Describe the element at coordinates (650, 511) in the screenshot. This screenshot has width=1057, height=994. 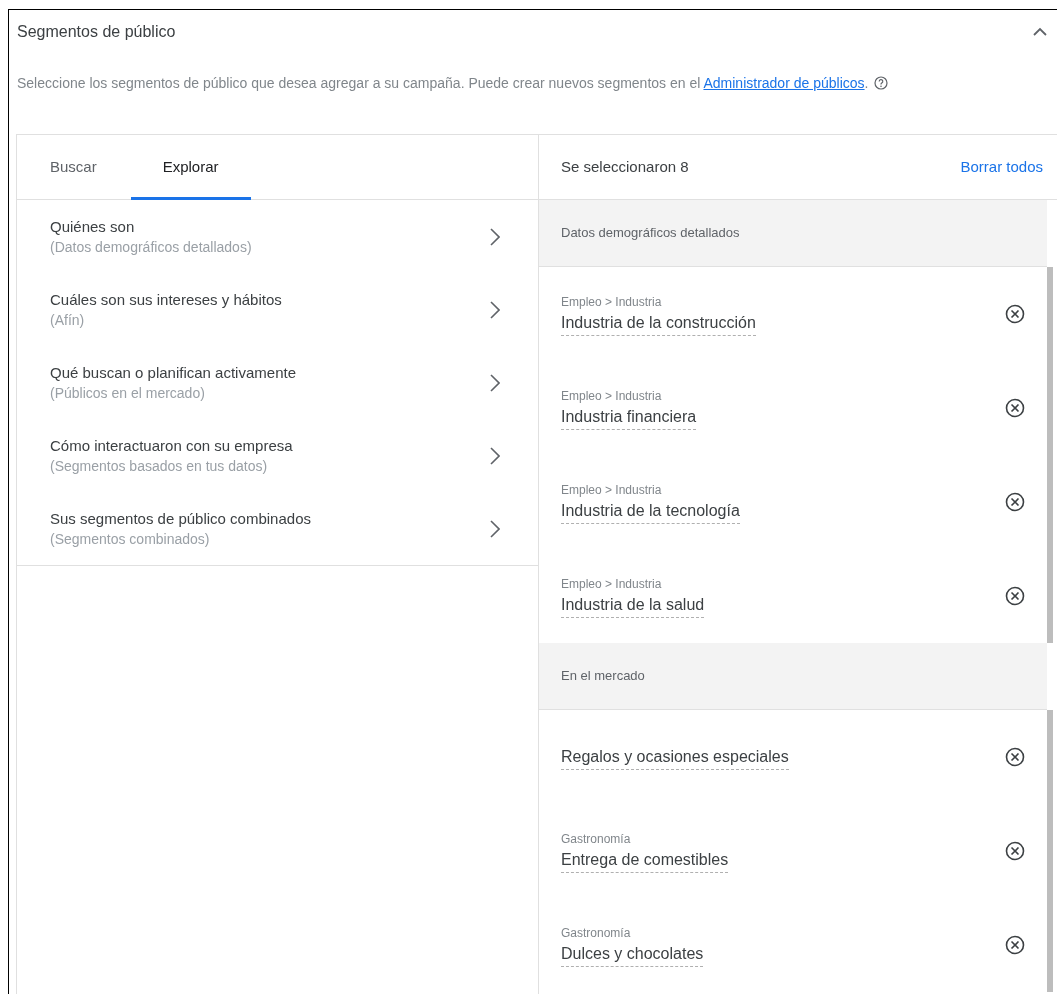
I see `segment-name: Industria de la tecnología` at that location.